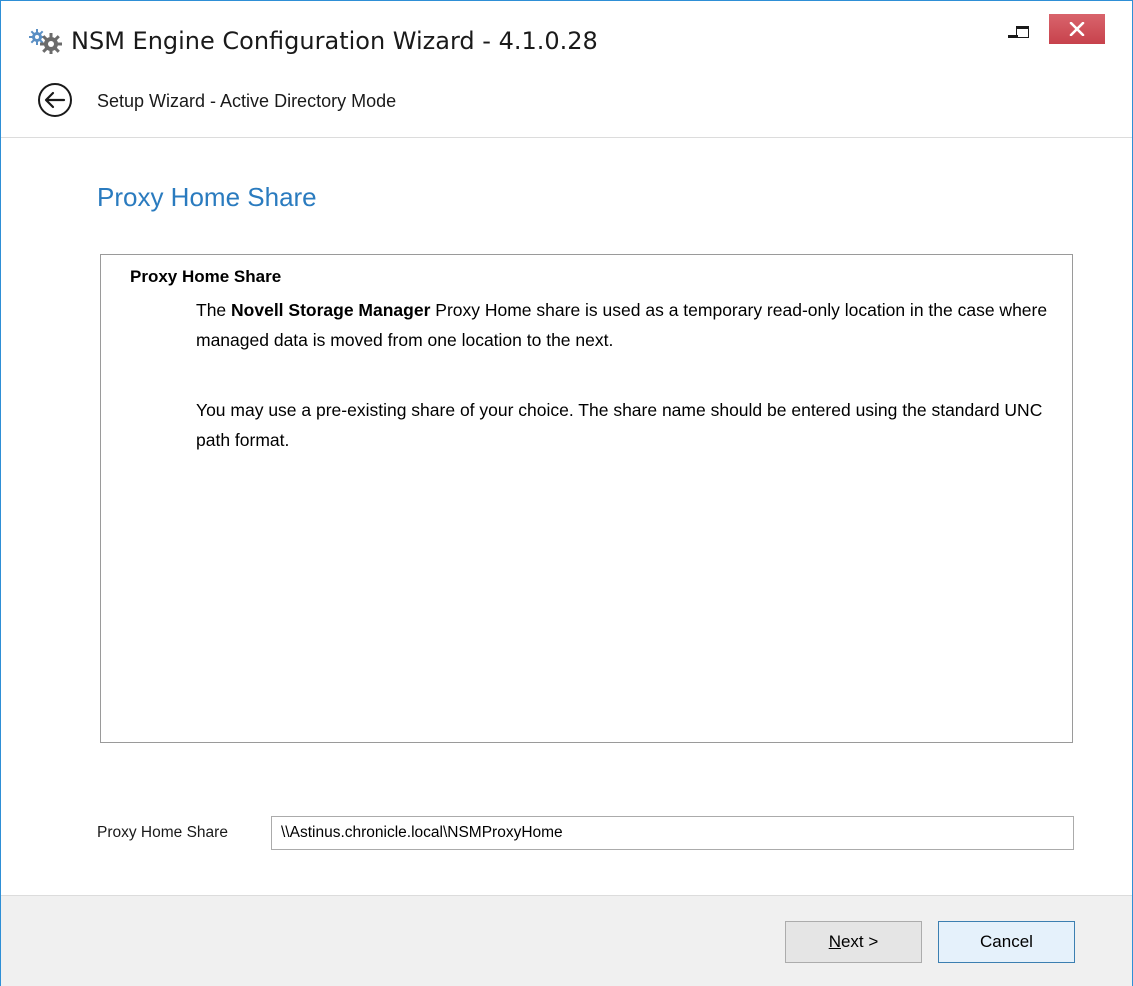 The height and width of the screenshot is (986, 1133). What do you see at coordinates (566, 100) in the screenshot?
I see `wizard-header: Setup Wizard - Active Directory Mode` at bounding box center [566, 100].